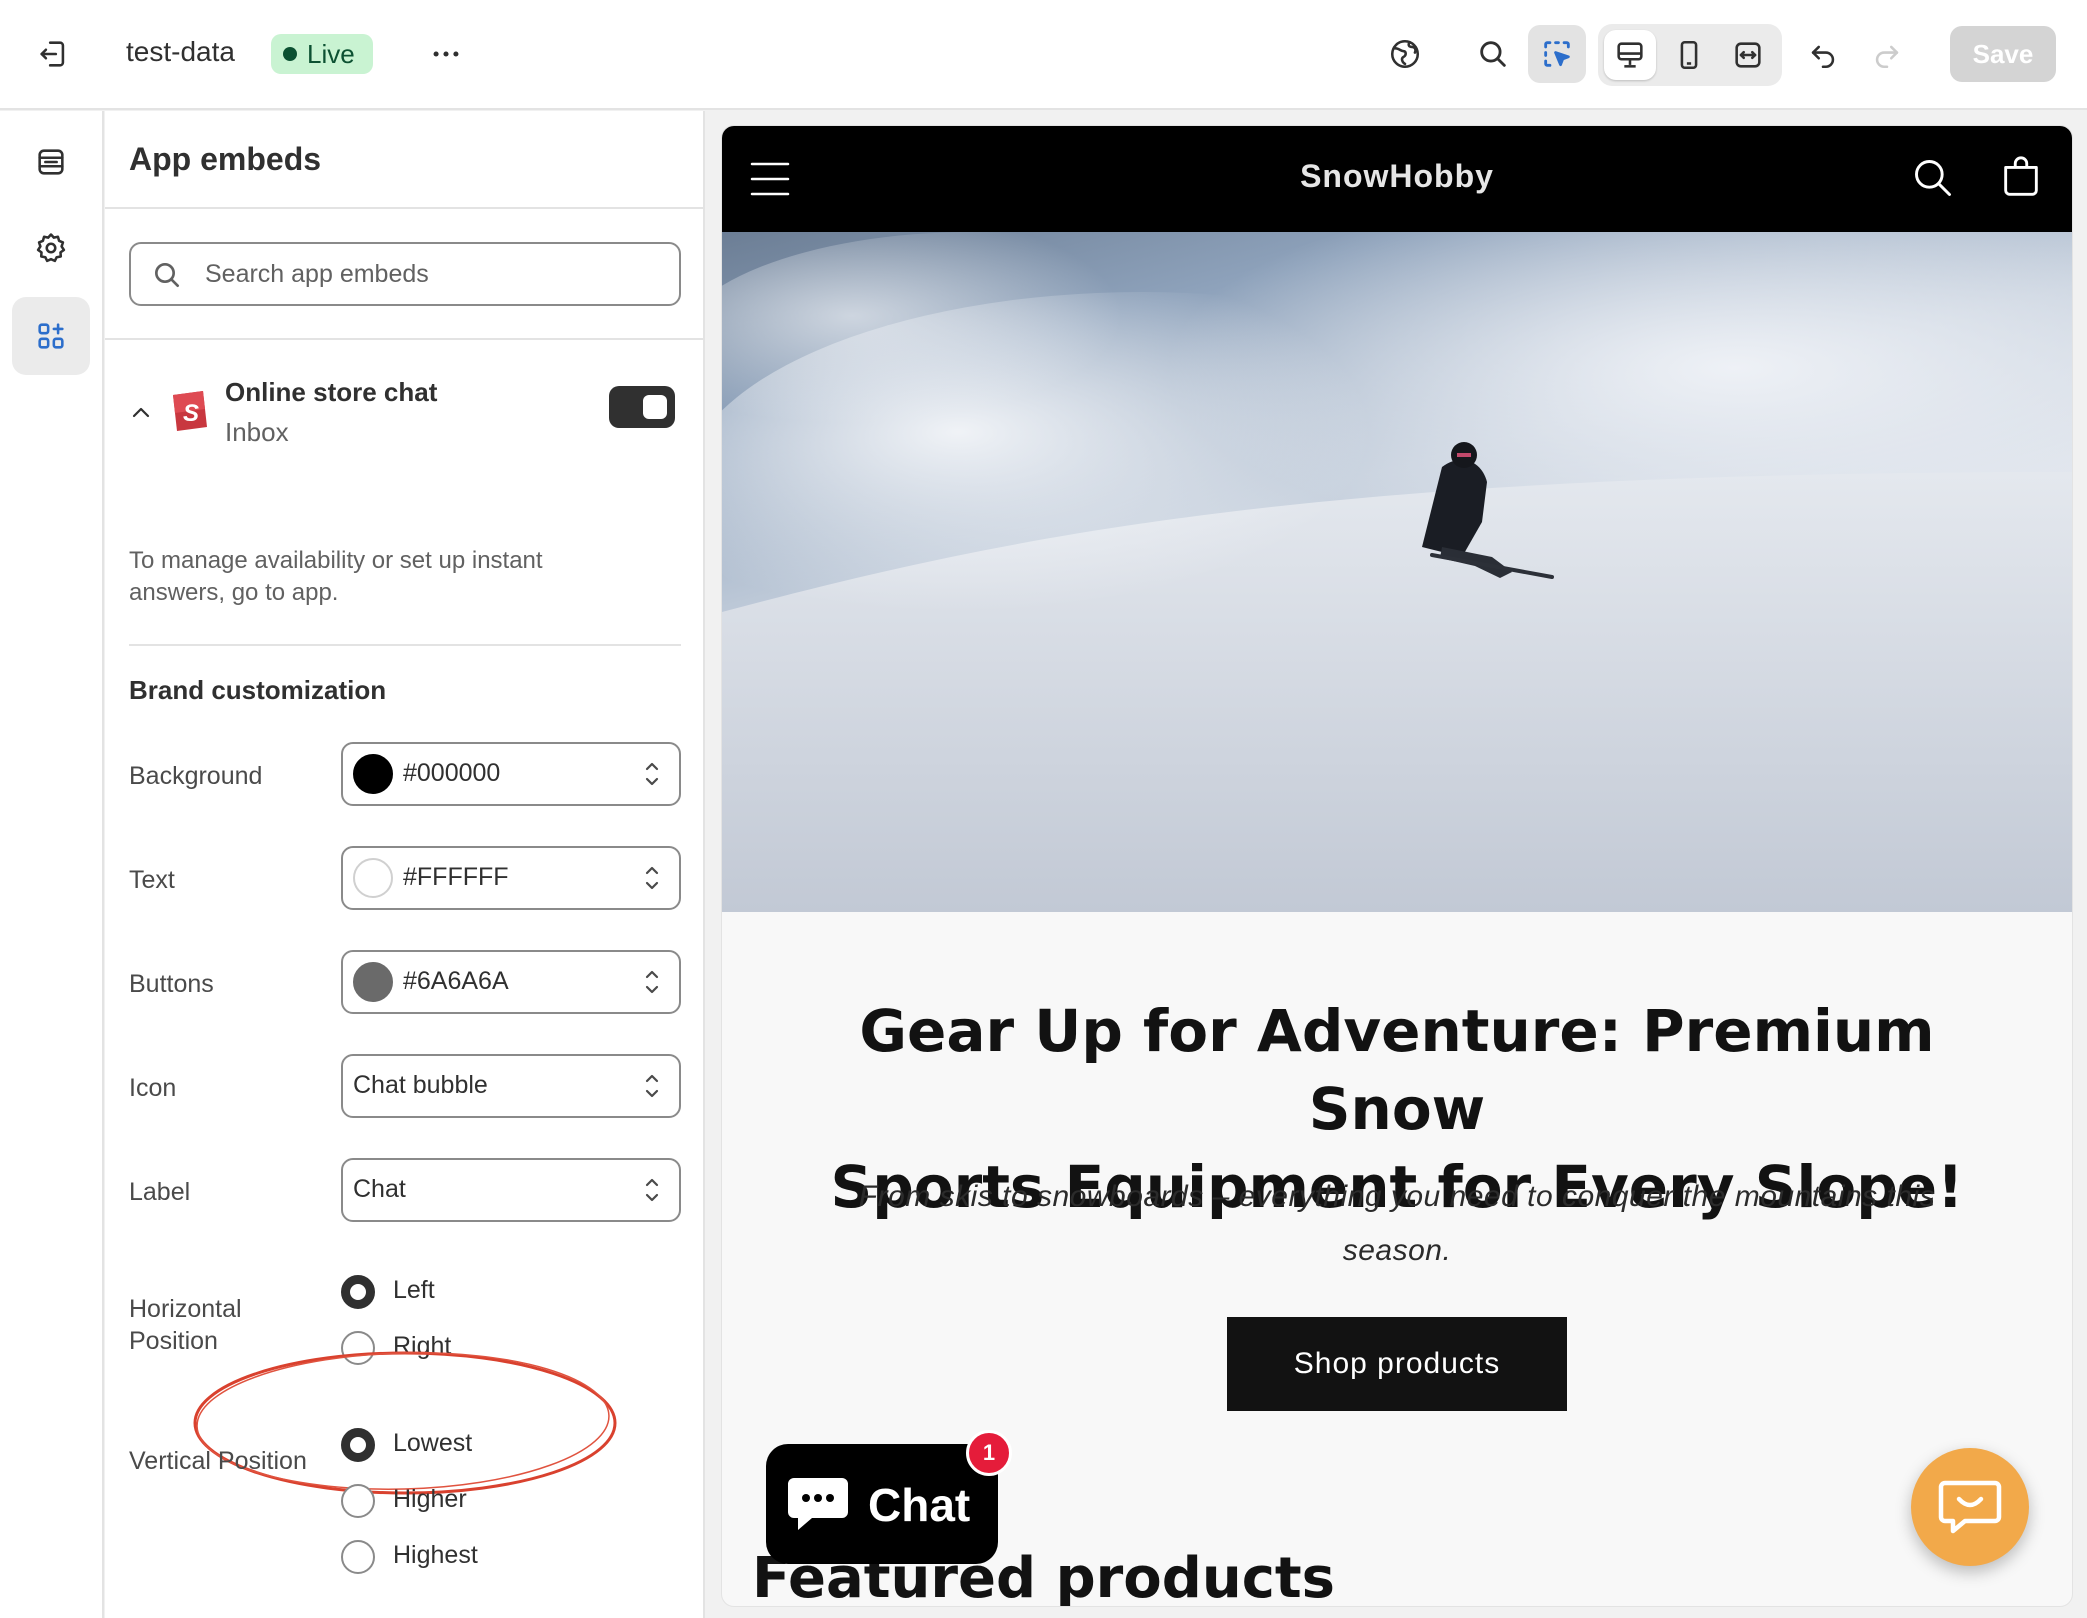 Image resolution: width=2087 pixels, height=1618 pixels. Describe the element at coordinates (1397, 176) in the screenshot. I see `store-brand: SnowHobby` at that location.